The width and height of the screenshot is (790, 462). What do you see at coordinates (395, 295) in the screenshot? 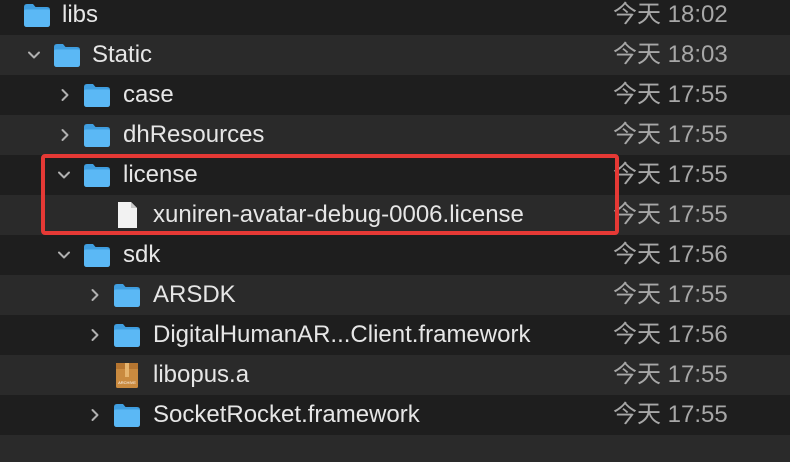
I see `list-item-arsdk: ARSDK 今天 17:55` at bounding box center [395, 295].